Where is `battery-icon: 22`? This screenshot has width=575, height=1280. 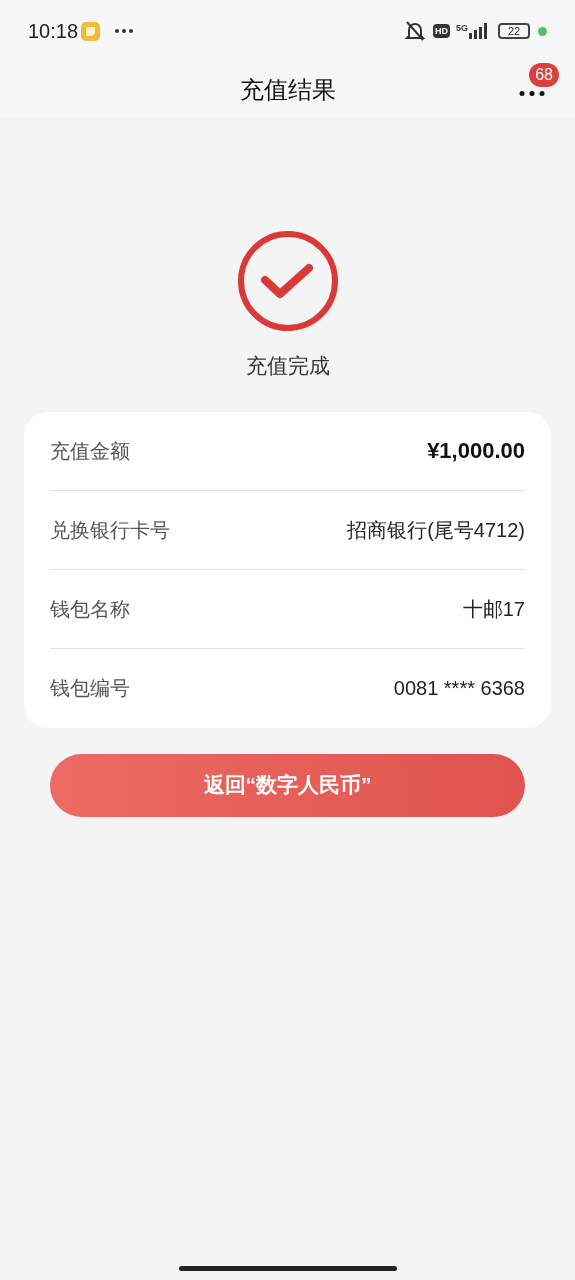
battery-icon: 22 is located at coordinates (514, 31).